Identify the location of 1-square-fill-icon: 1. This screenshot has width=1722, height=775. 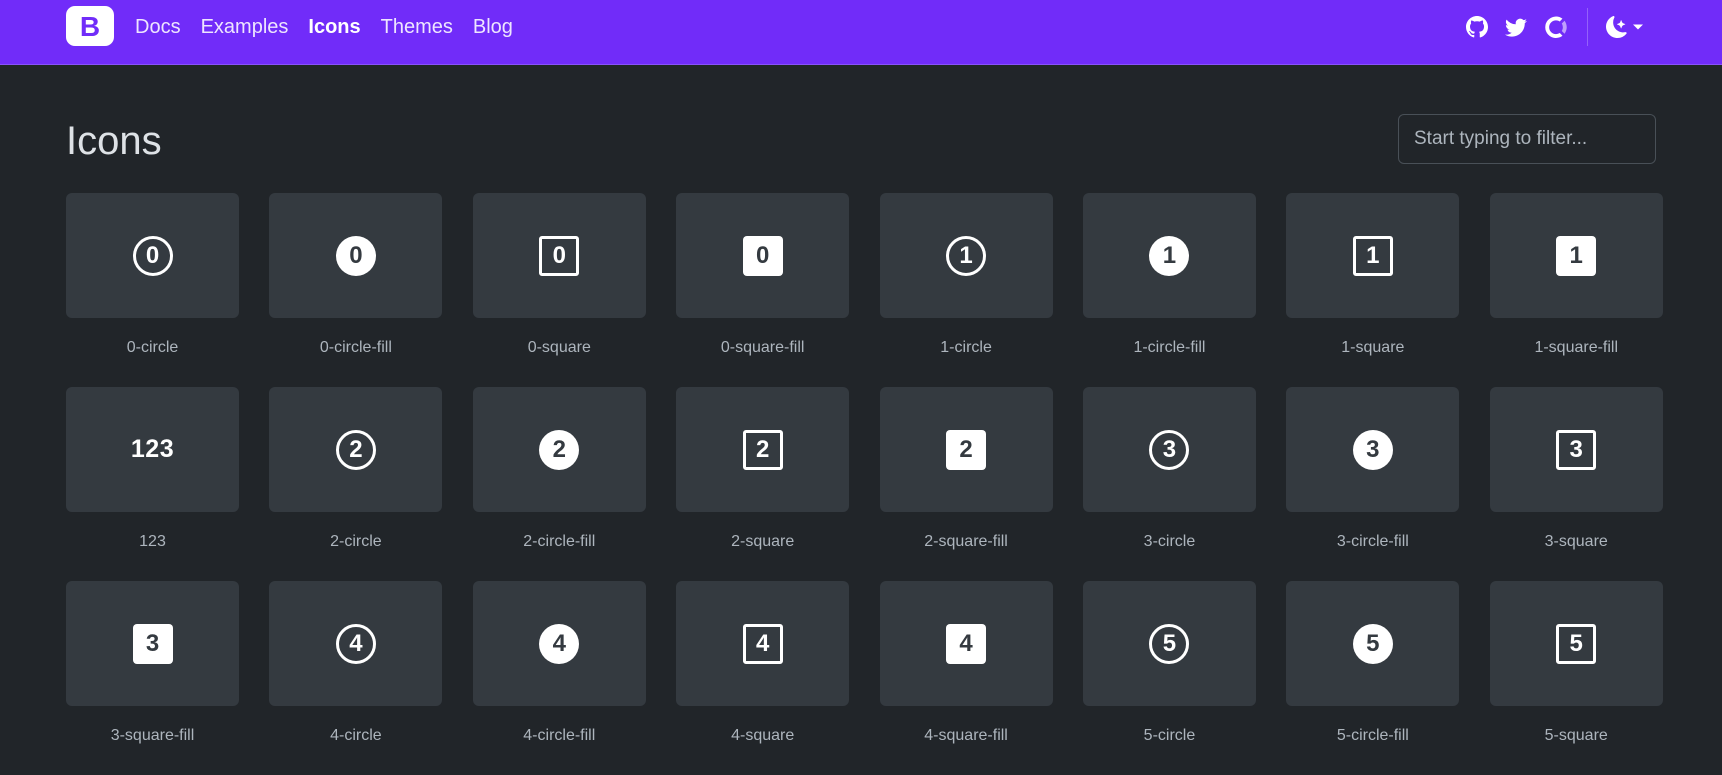
(1576, 255).